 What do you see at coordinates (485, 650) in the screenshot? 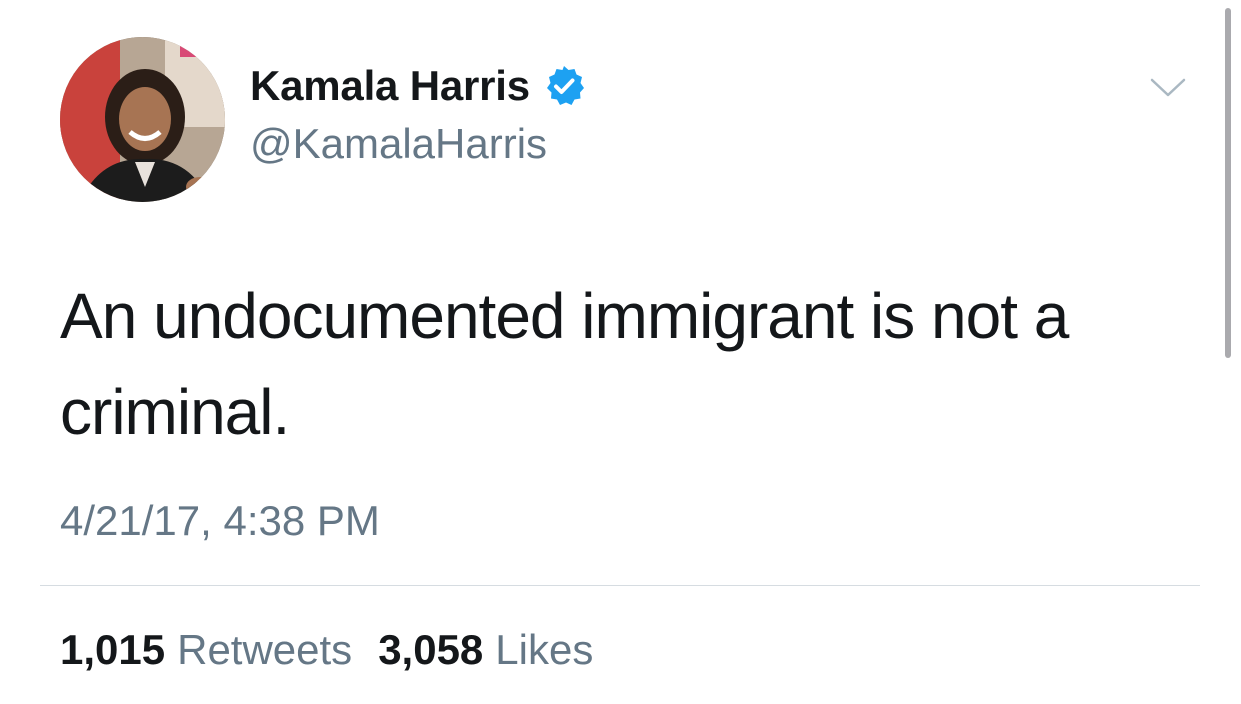
I see `likes-stat: 3,058 Likes` at bounding box center [485, 650].